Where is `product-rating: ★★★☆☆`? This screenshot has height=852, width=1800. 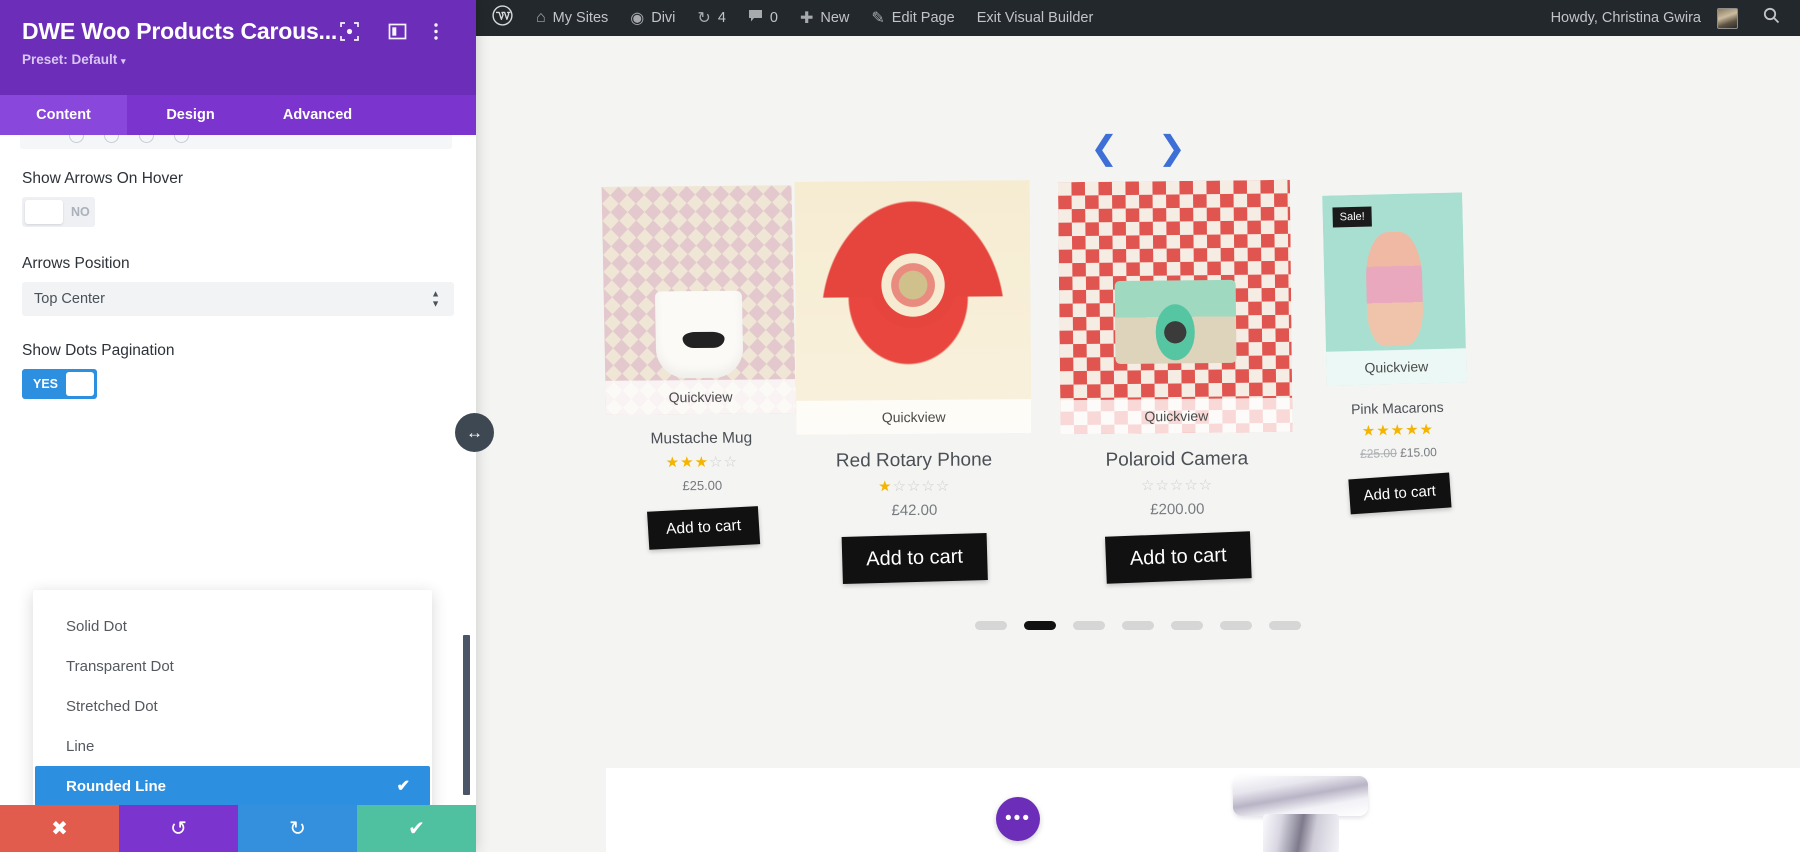
product-rating: ★★★☆☆ is located at coordinates (702, 462).